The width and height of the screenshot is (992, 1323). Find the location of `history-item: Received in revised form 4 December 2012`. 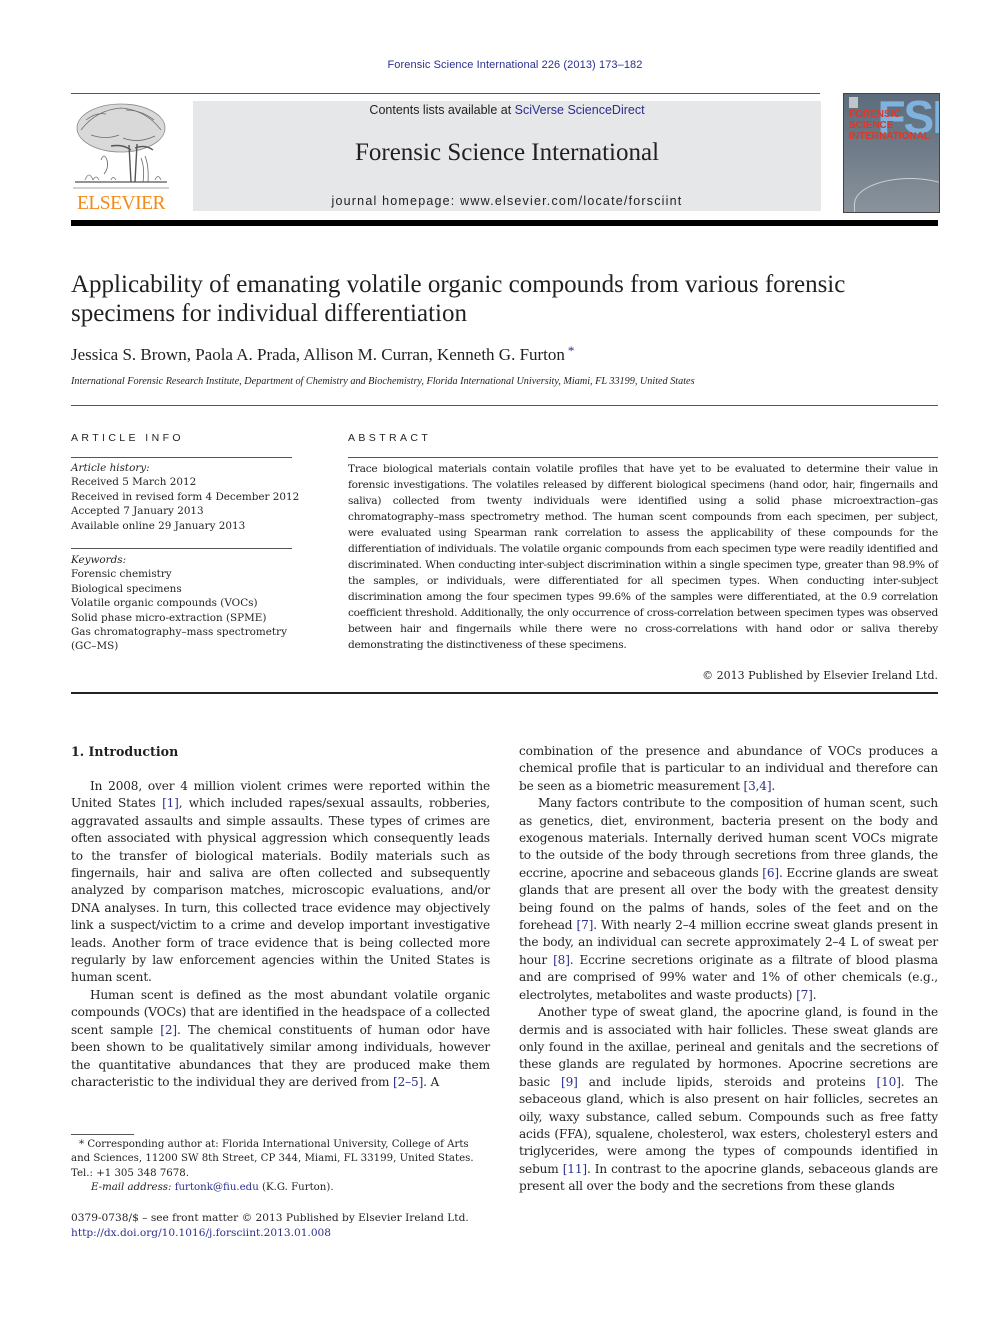

history-item: Received in revised form 4 December 2012 is located at coordinates (185, 496).